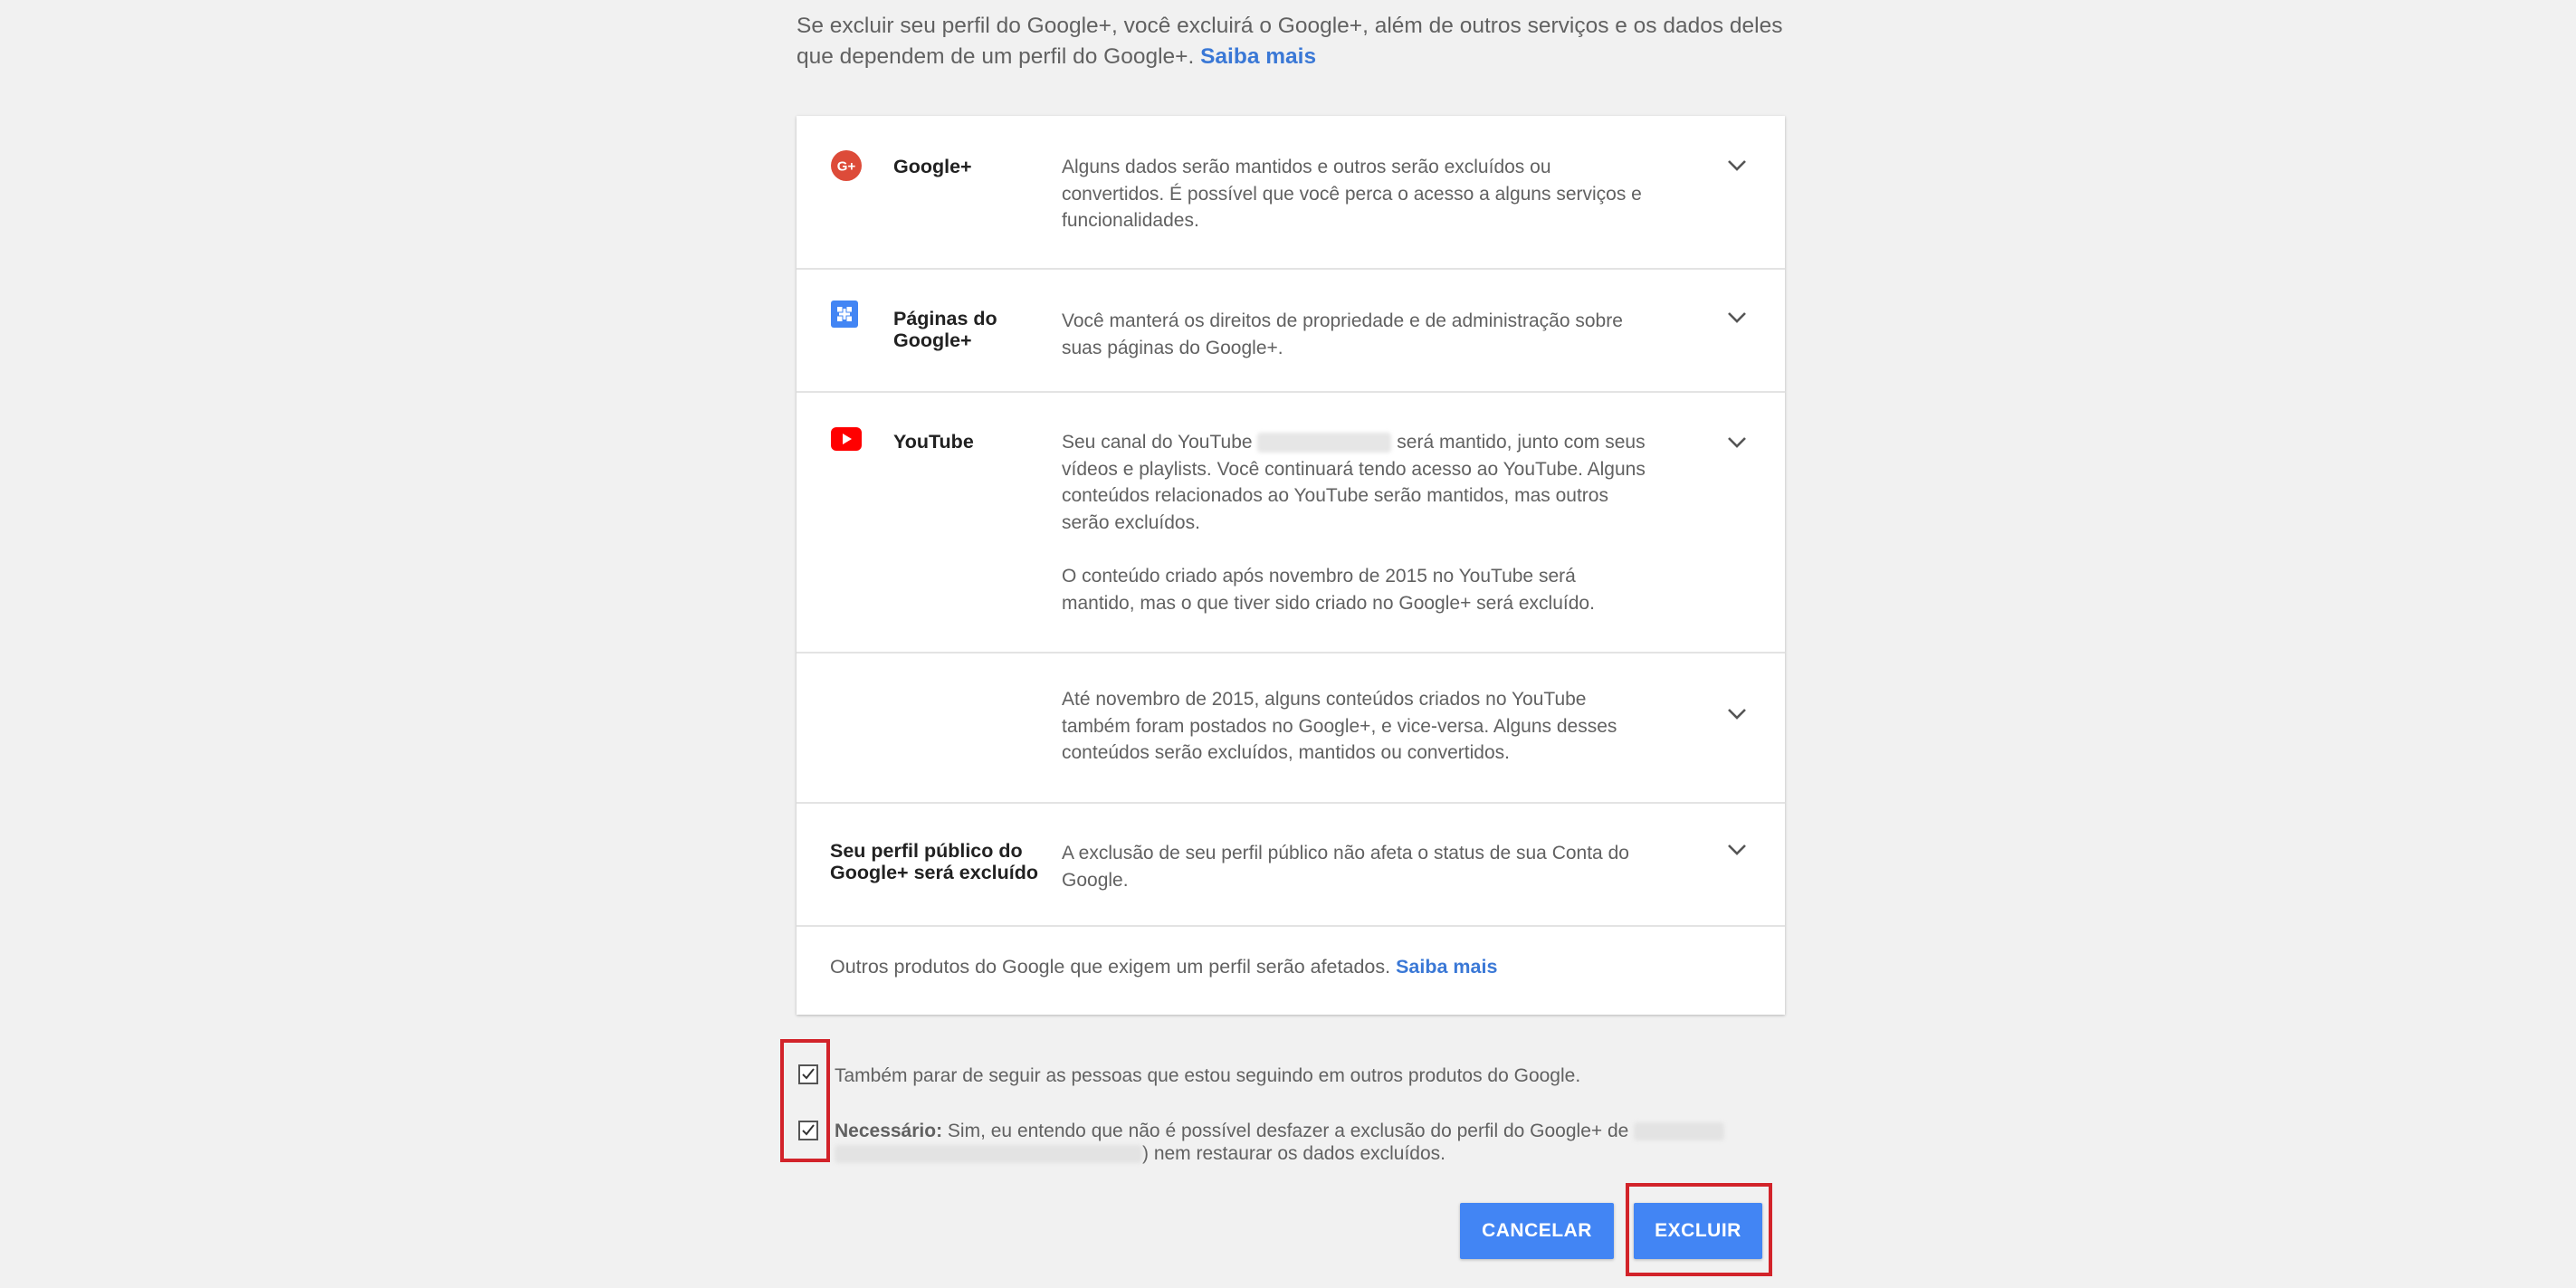 Image resolution: width=2576 pixels, height=1288 pixels. What do you see at coordinates (847, 442) in the screenshot?
I see `youtube-icon` at bounding box center [847, 442].